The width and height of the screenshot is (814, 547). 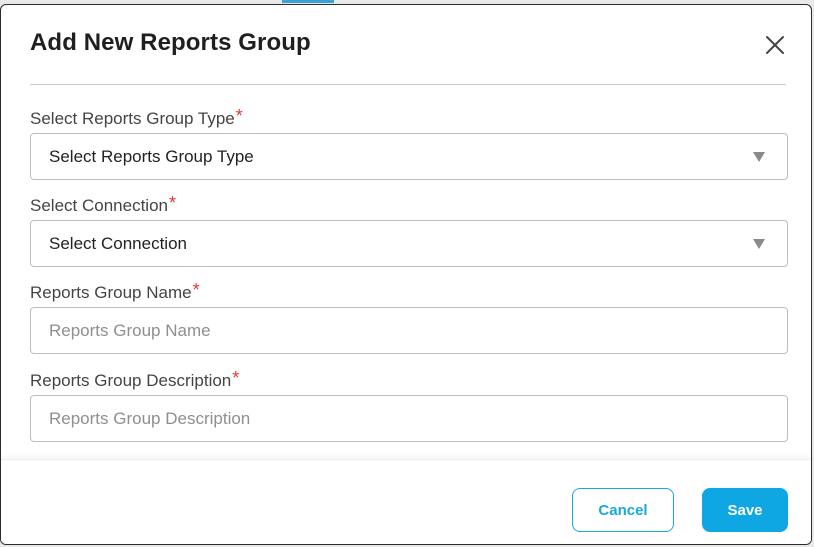 What do you see at coordinates (409, 243) in the screenshot?
I see `connection-select: Select Connection` at bounding box center [409, 243].